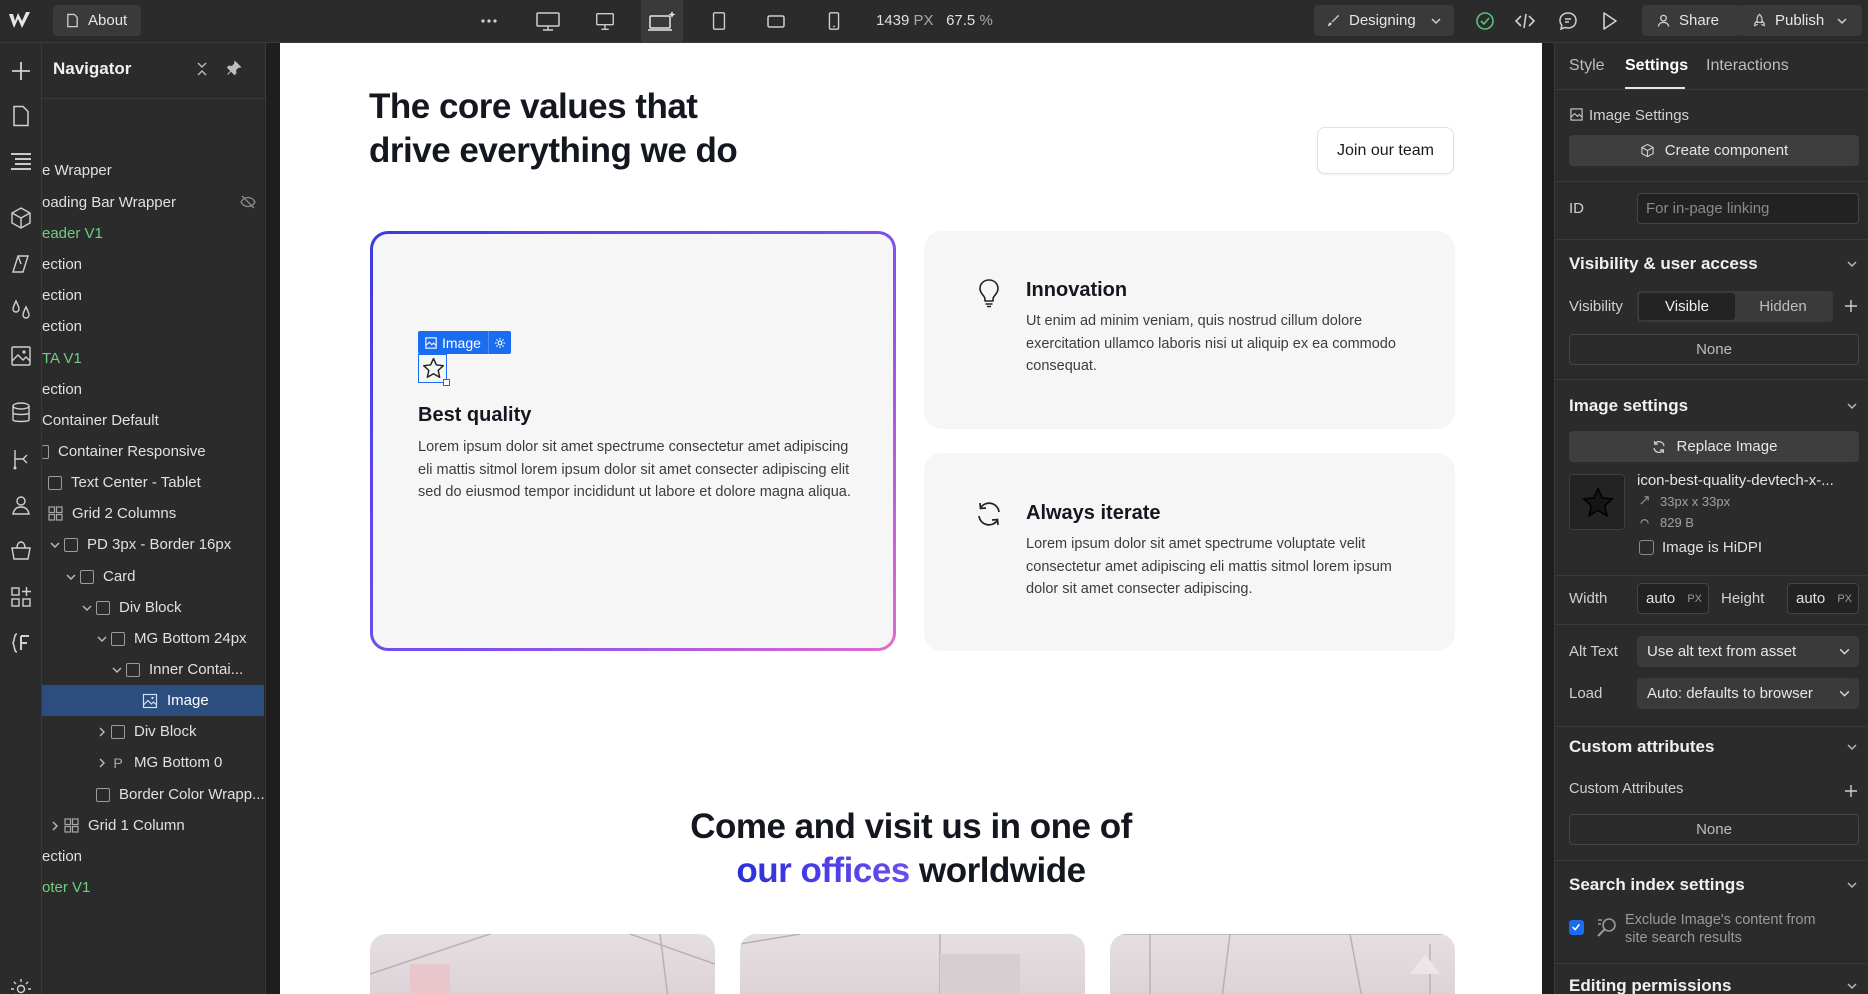 The height and width of the screenshot is (994, 1868). What do you see at coordinates (989, 514) in the screenshot?
I see `refresh-icon` at bounding box center [989, 514].